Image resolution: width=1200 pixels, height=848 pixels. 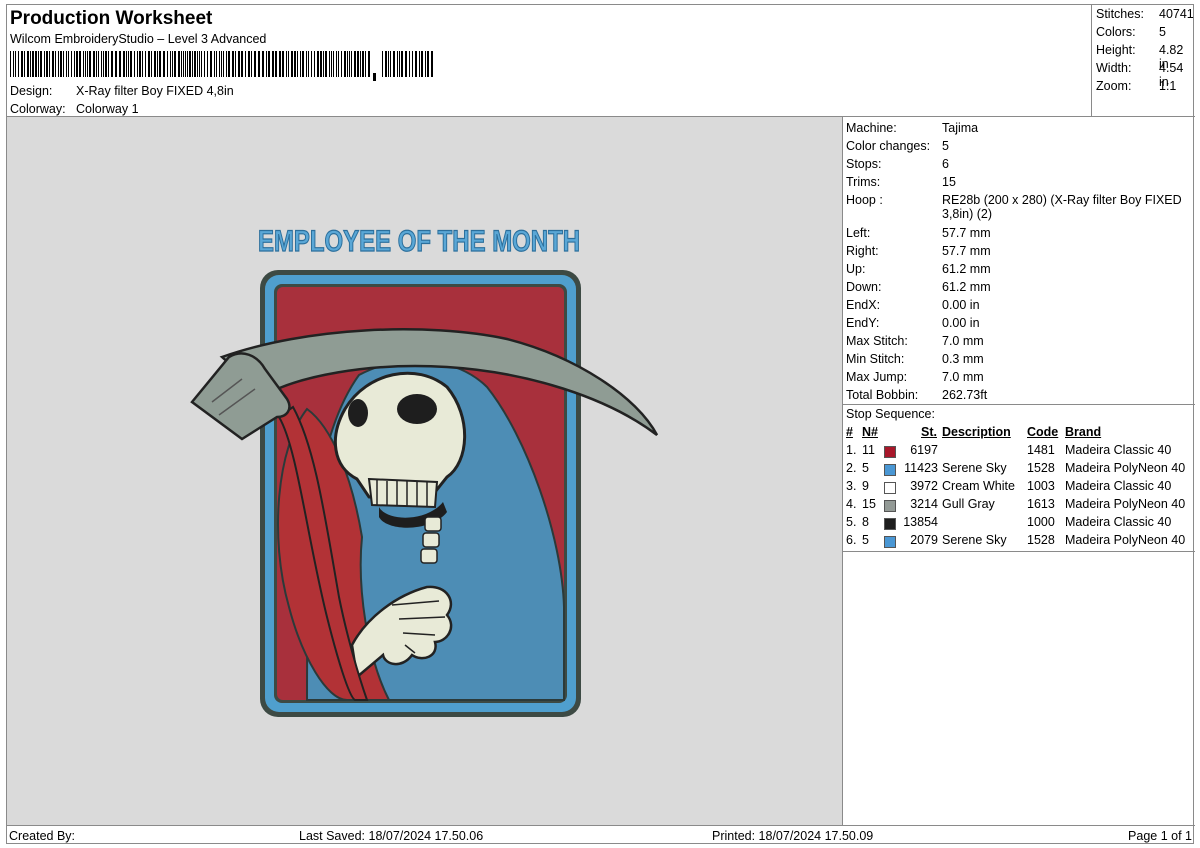 I want to click on needle-number: 8, so click(x=865, y=522).